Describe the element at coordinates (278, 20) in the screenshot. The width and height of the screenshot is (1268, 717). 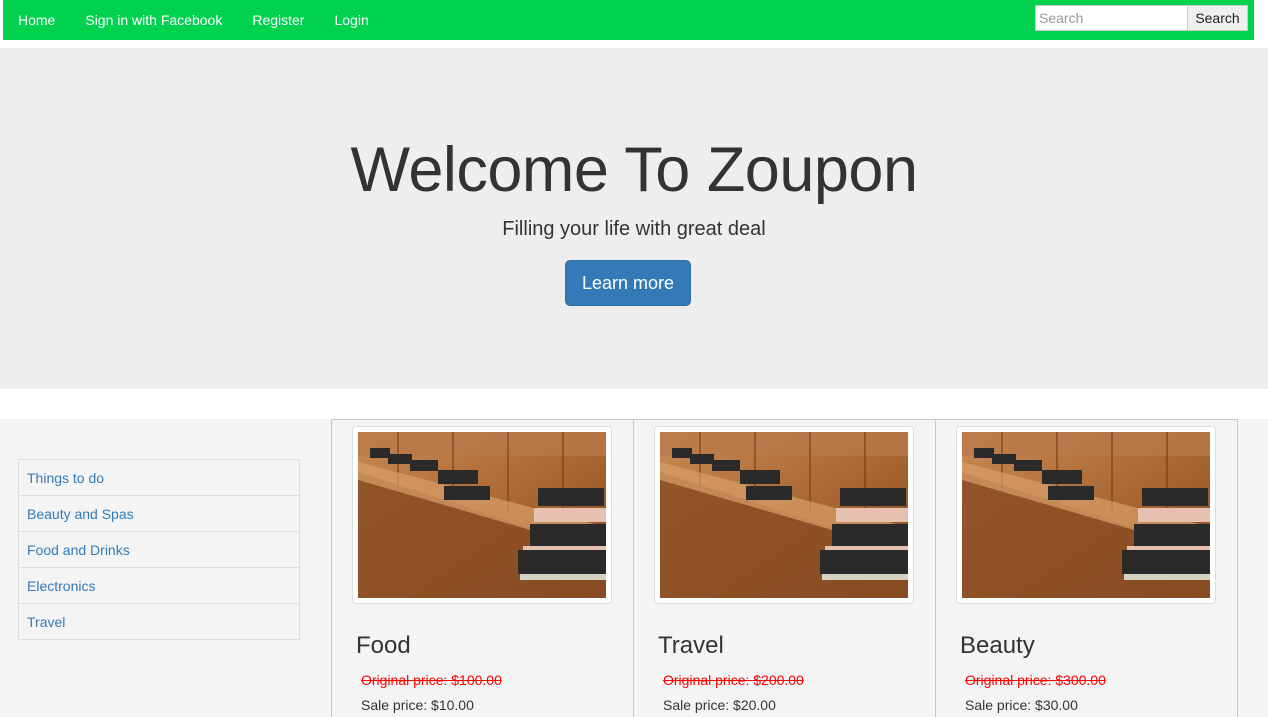
I see `nav-register-link: Register` at that location.